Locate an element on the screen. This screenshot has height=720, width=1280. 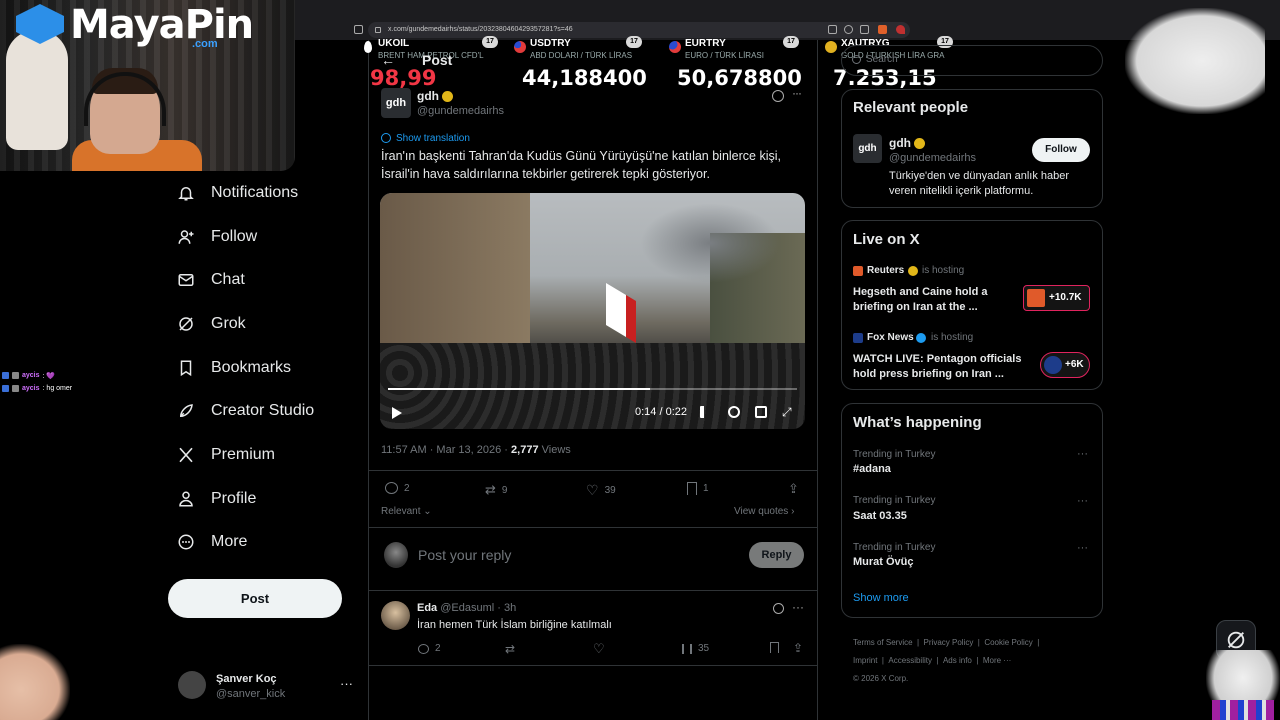
verified-blue-icon is located at coordinates (921, 338).